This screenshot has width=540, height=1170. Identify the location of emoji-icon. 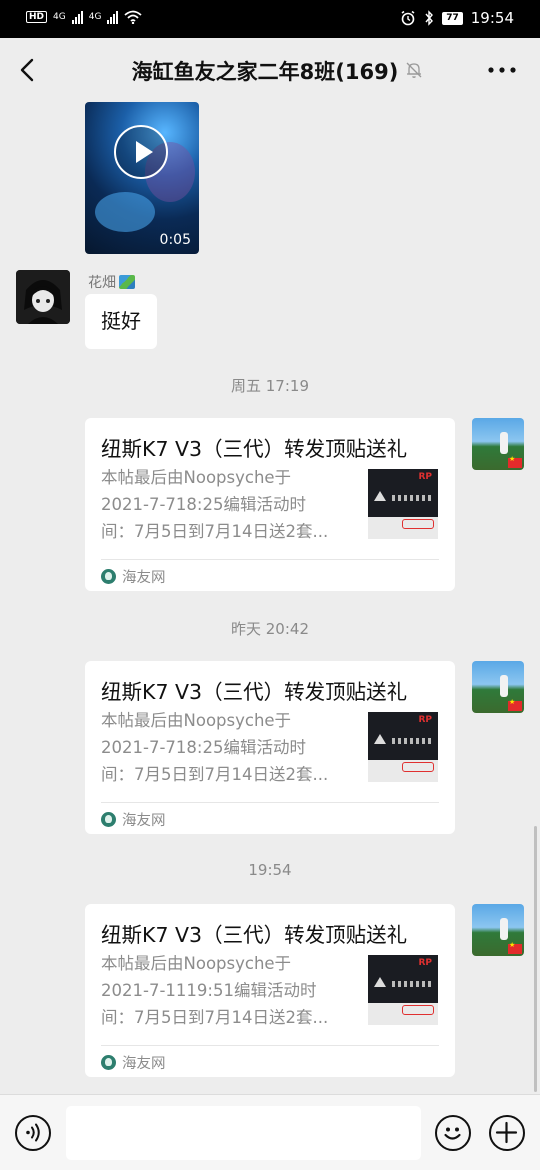
(453, 1133).